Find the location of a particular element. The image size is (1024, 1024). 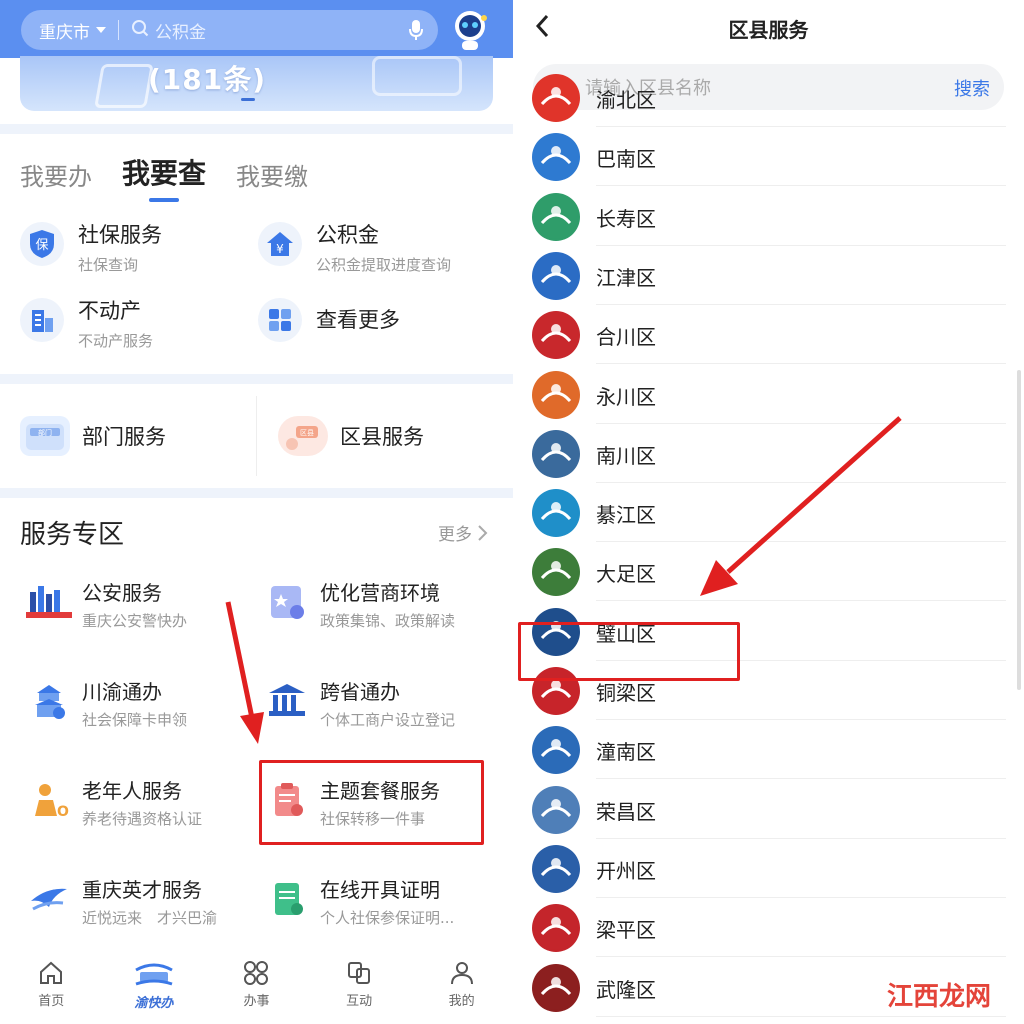

district-name: 潼南区 is located at coordinates (626, 752).